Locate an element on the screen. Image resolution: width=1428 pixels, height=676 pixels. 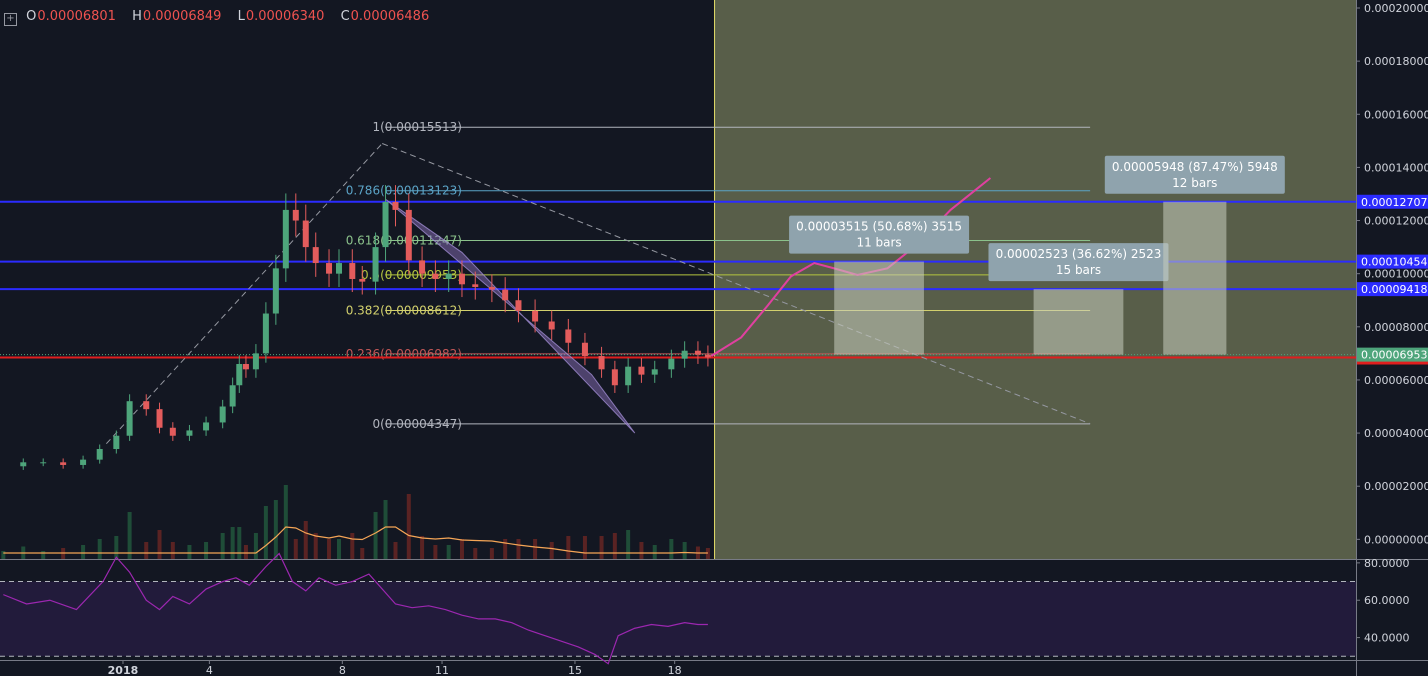
level-price-label: 0.00012707 is located at coordinates (1394, 202).